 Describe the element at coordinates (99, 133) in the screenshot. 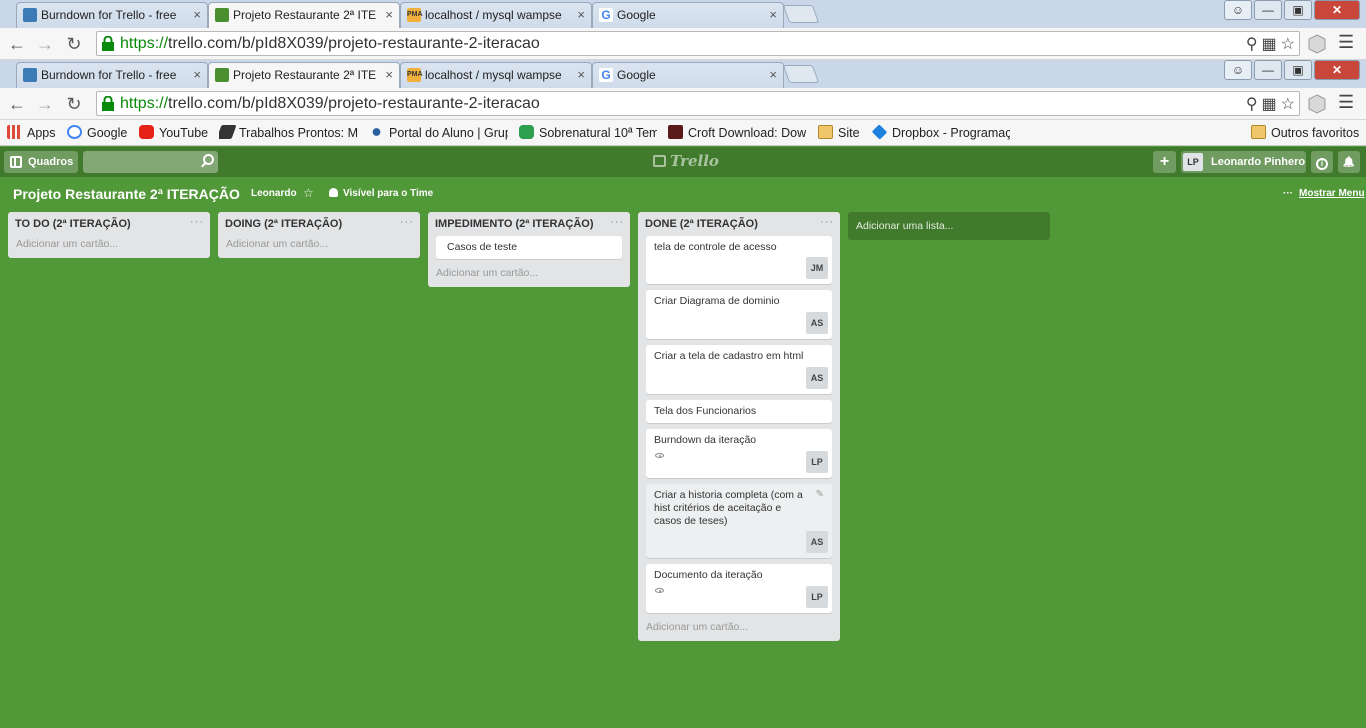

I see `bookmark-google: Google` at that location.